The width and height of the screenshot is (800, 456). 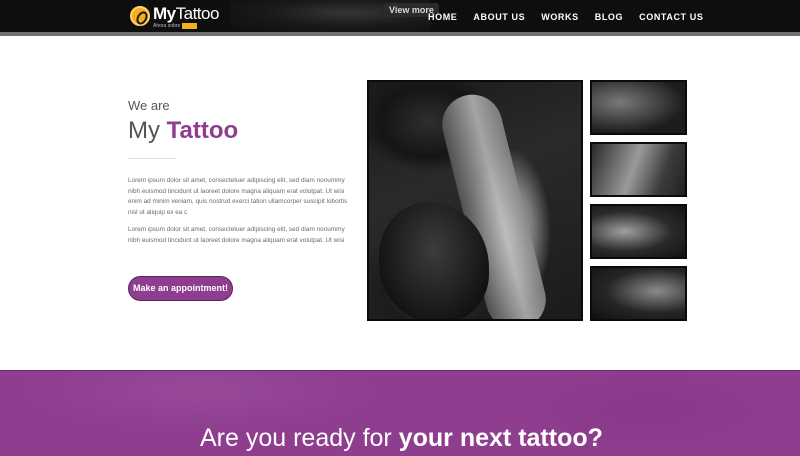 What do you see at coordinates (183, 130) in the screenshot?
I see `page-title: My Tattoo` at bounding box center [183, 130].